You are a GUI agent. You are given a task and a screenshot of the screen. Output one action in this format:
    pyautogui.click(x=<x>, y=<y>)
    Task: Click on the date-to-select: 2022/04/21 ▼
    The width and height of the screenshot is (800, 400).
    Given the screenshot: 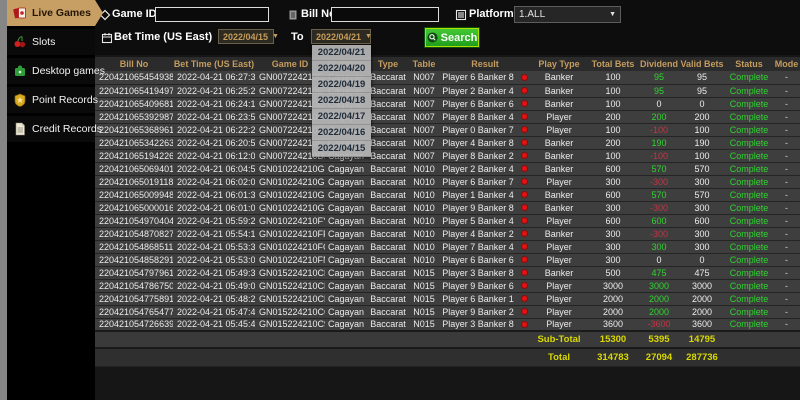 What is the action you would take?
    pyautogui.click(x=341, y=36)
    